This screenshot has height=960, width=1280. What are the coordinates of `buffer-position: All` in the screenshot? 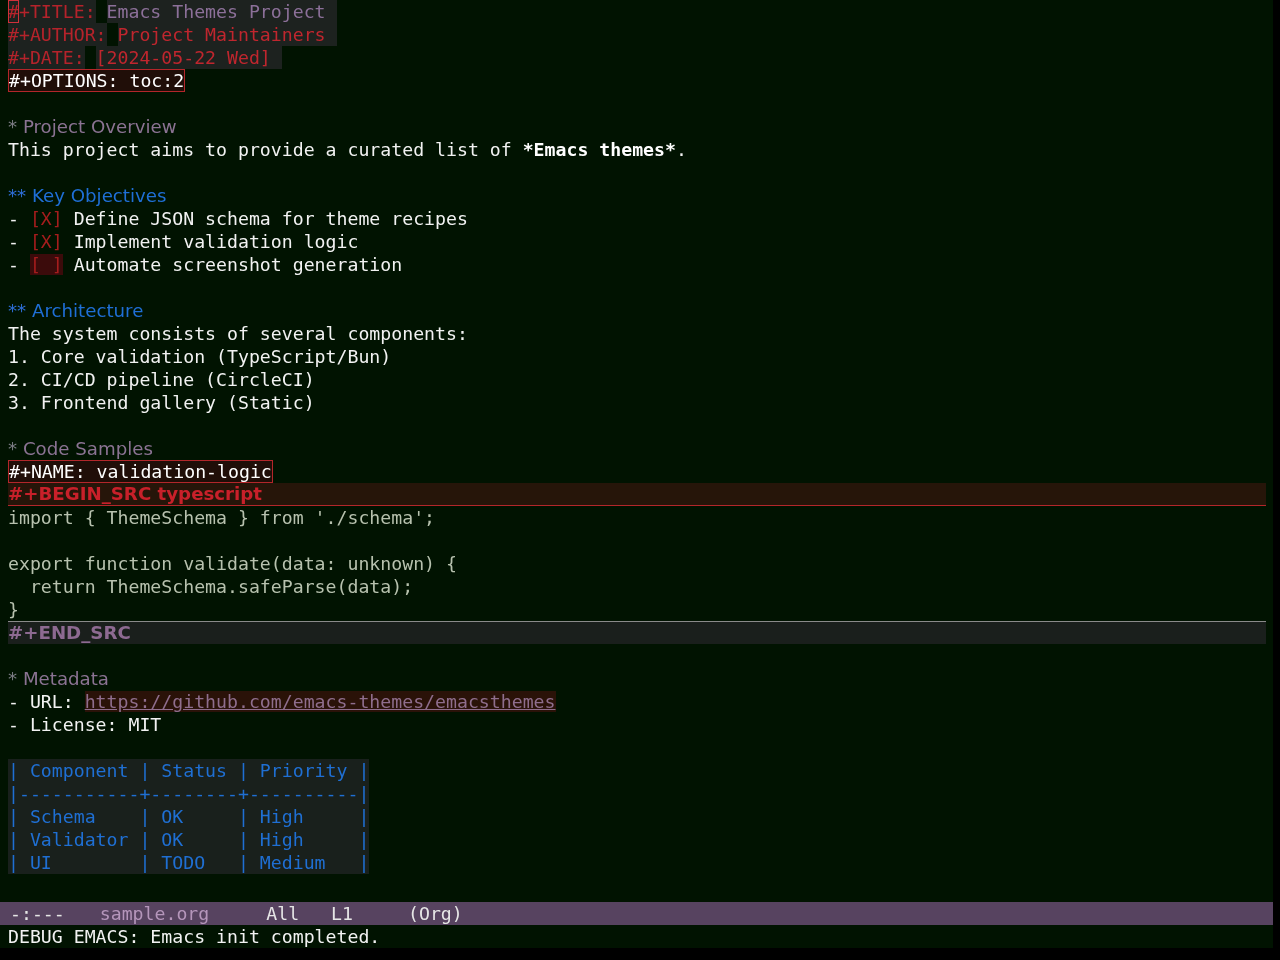 It's located at (283, 913).